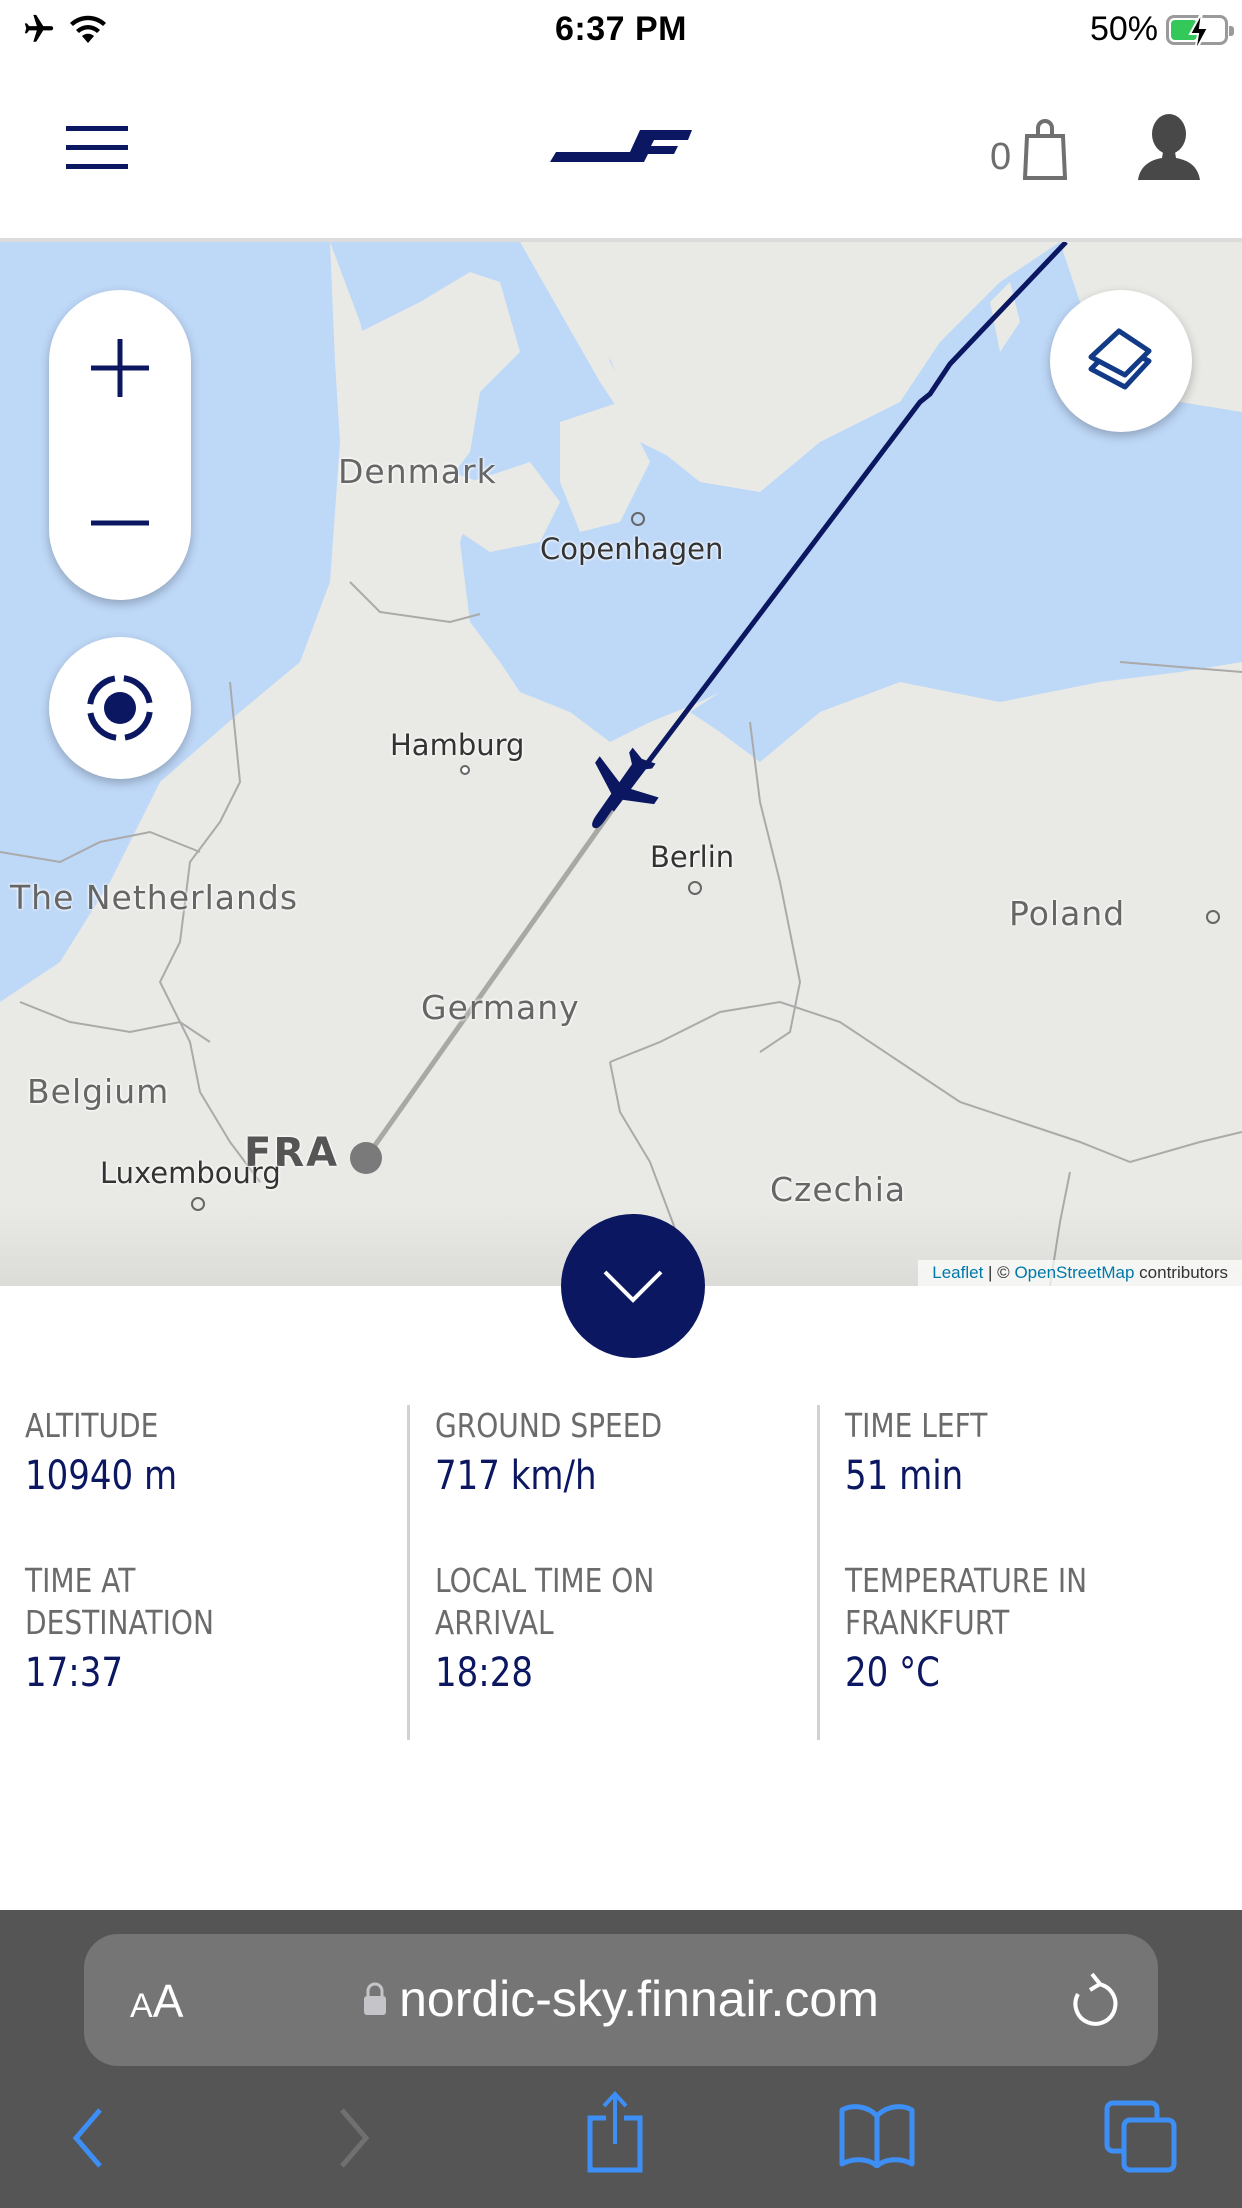  What do you see at coordinates (620, 148) in the screenshot?
I see `finnair-logo` at bounding box center [620, 148].